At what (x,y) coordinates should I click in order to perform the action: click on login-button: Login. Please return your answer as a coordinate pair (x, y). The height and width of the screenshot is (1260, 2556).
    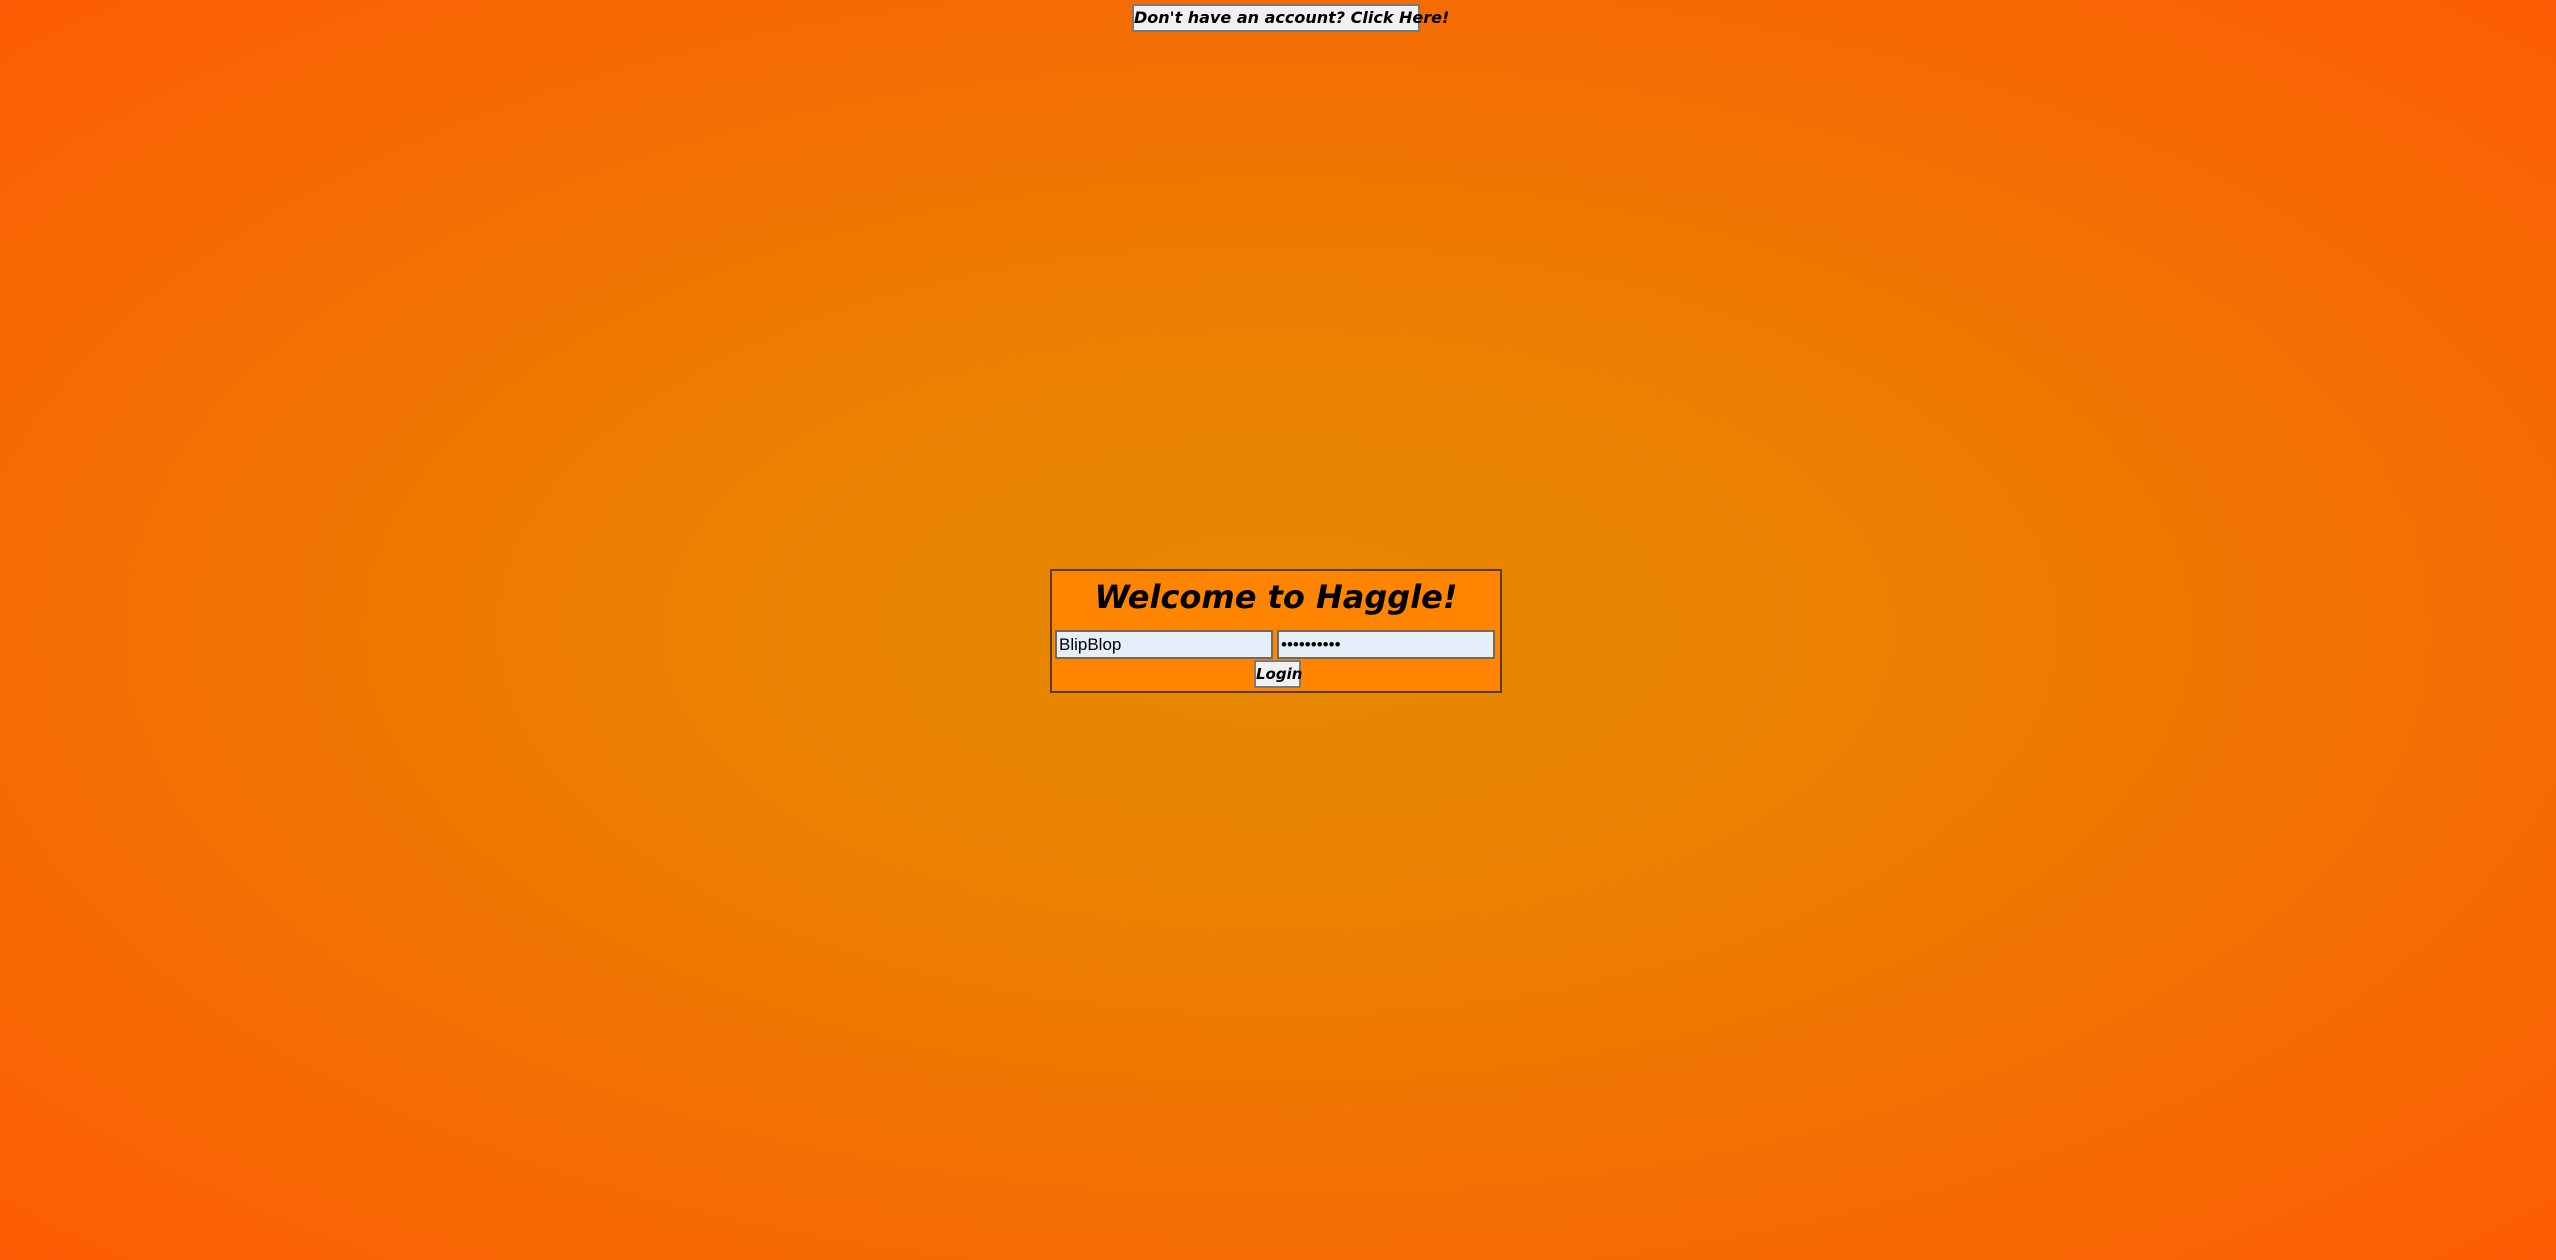
    Looking at the image, I should click on (1278, 674).